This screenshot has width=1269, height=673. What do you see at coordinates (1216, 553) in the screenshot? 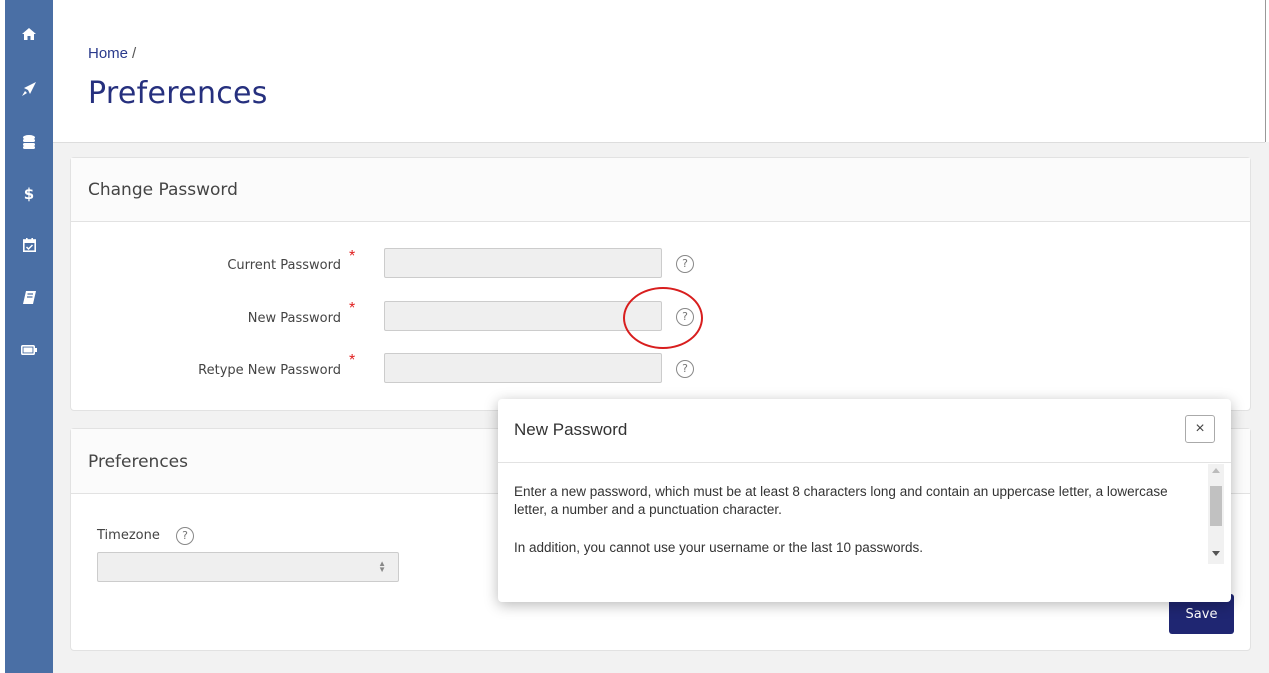
I see `scroll-down-icon` at bounding box center [1216, 553].